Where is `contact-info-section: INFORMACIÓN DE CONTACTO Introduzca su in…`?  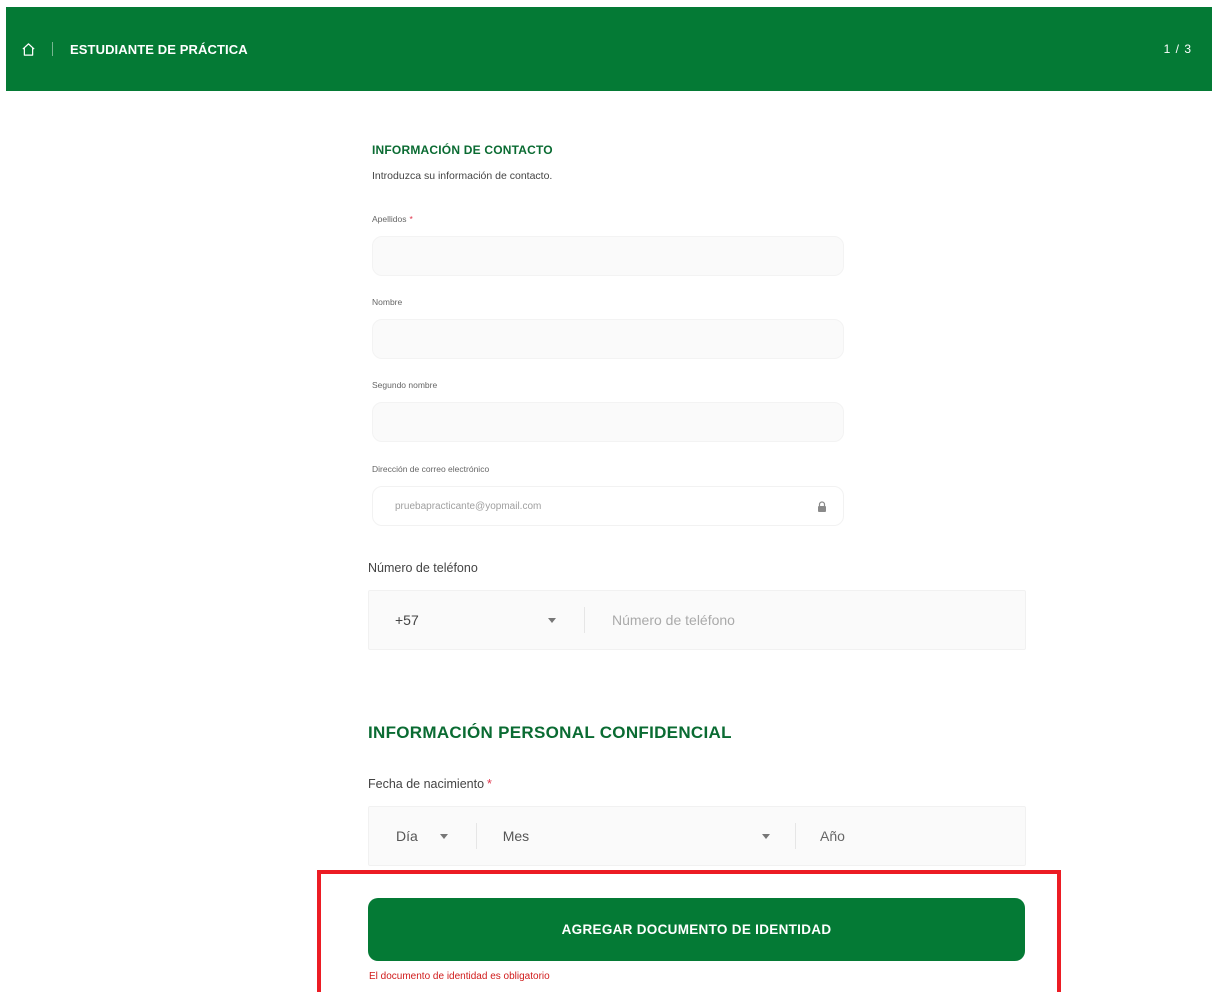 contact-info-section: INFORMACIÓN DE CONTACTO Introduzca su in… is located at coordinates (608, 162).